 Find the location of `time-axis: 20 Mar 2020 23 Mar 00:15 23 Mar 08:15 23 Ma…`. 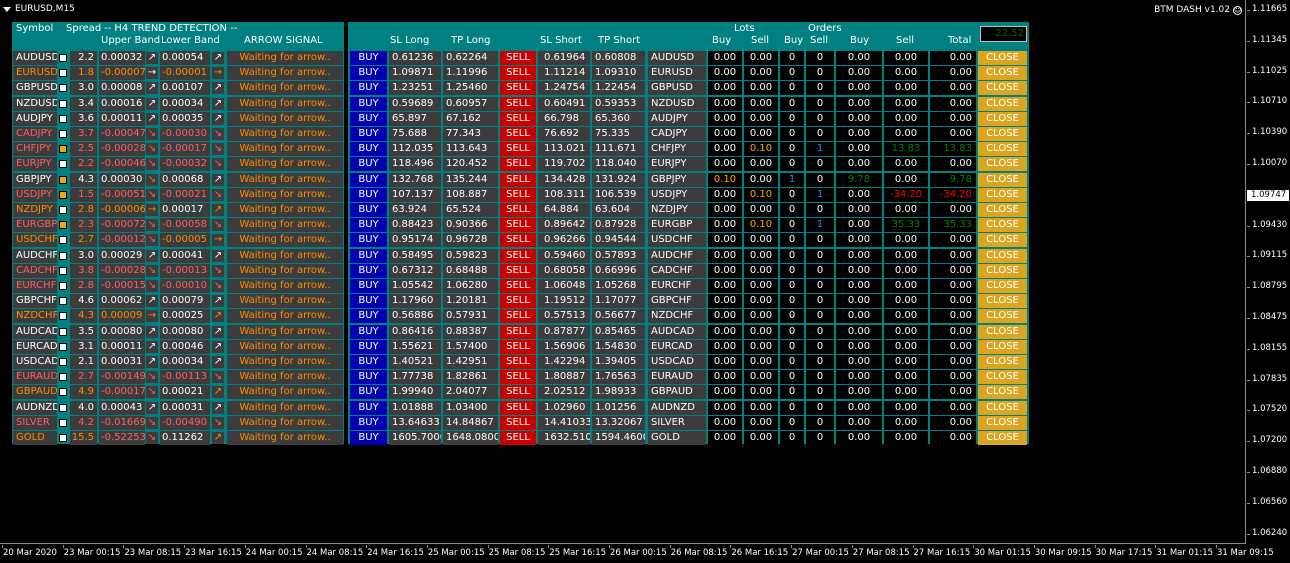

time-axis: 20 Mar 2020 23 Mar 00:15 23 Mar 08:15 23 Ma… is located at coordinates (637, 554).